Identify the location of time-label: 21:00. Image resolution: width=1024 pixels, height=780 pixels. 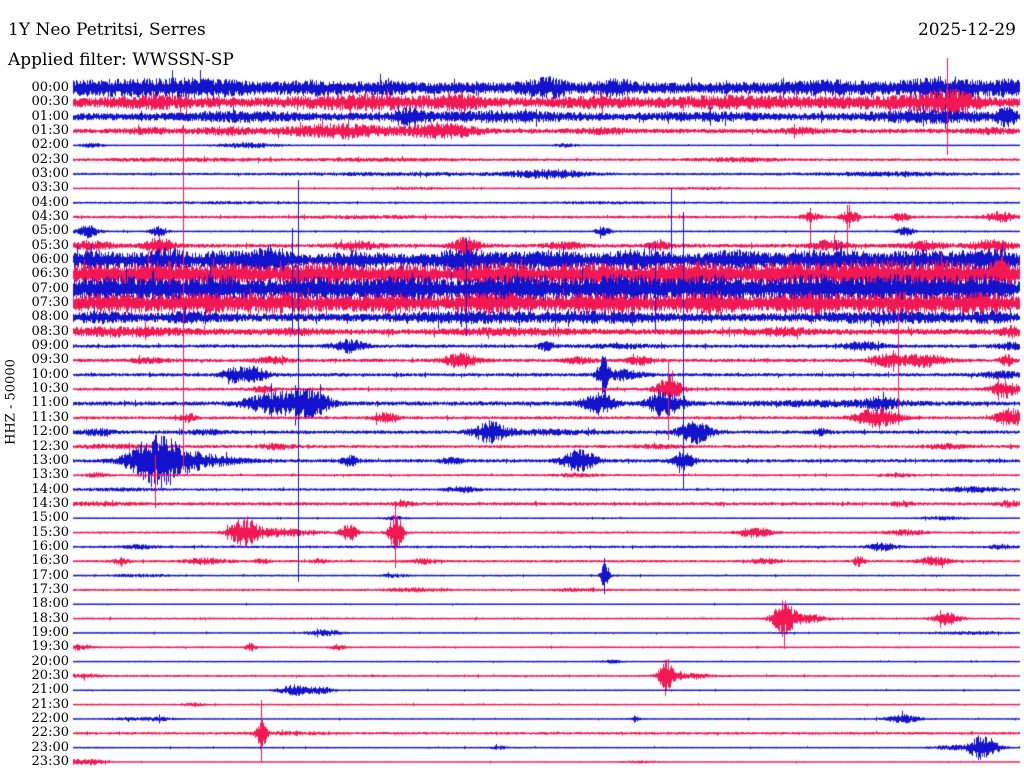
(50, 690).